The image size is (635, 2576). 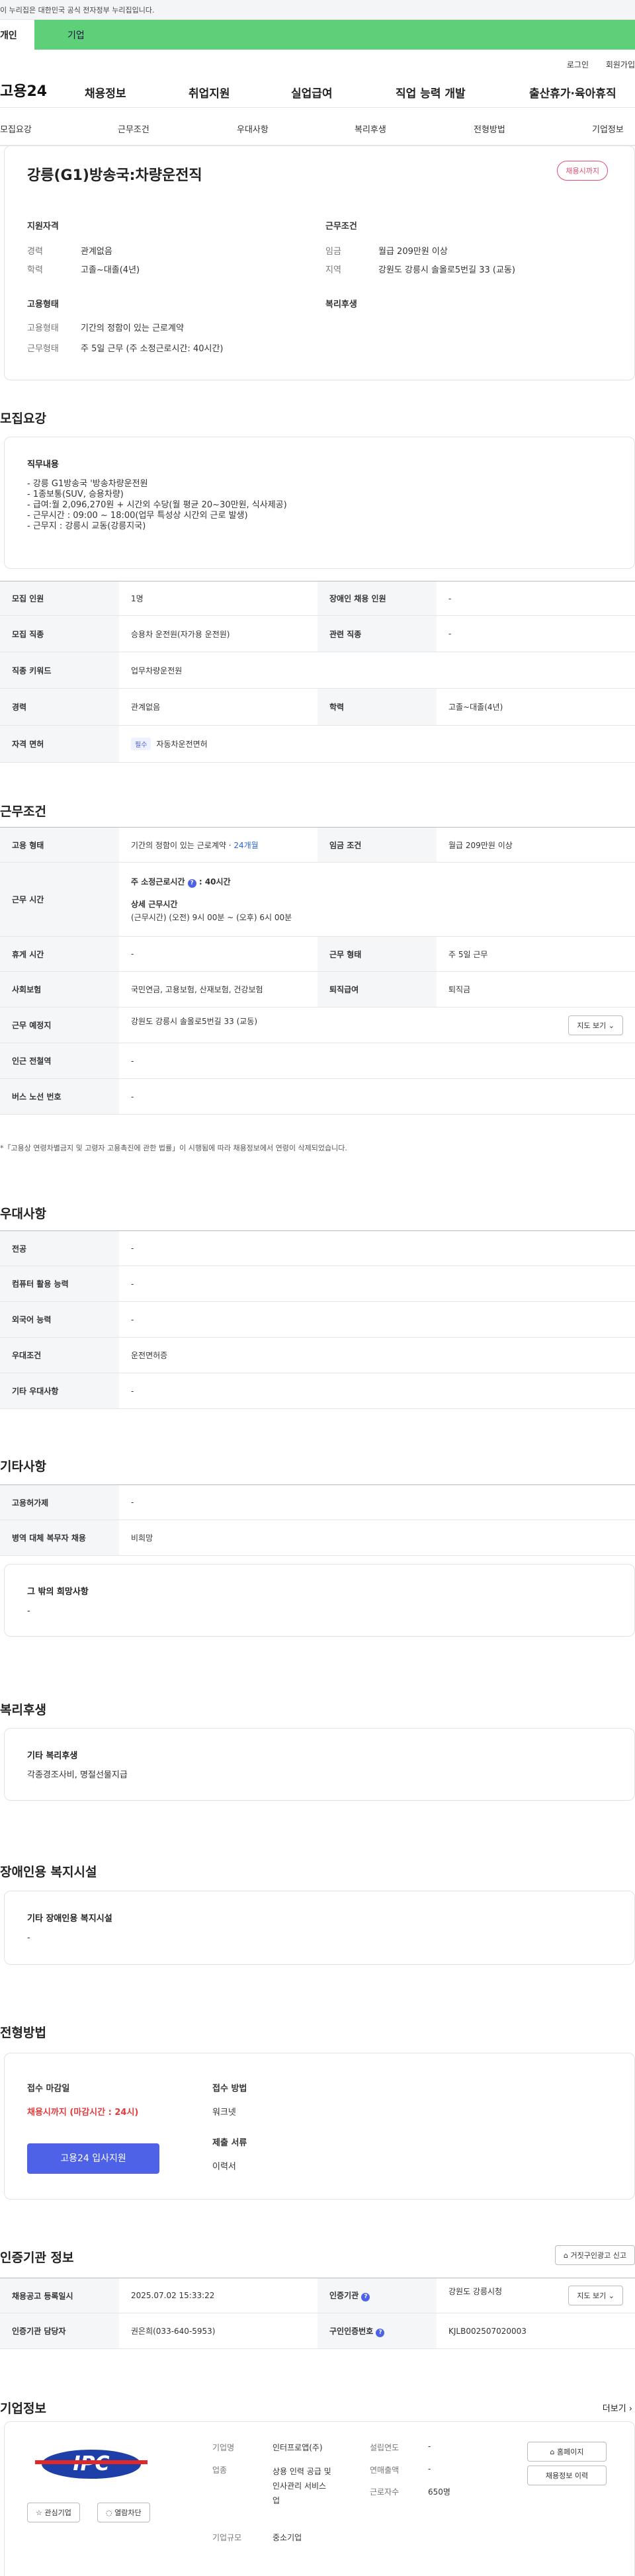 What do you see at coordinates (489, 128) in the screenshot?
I see `section-nav-process: 전형방법` at bounding box center [489, 128].